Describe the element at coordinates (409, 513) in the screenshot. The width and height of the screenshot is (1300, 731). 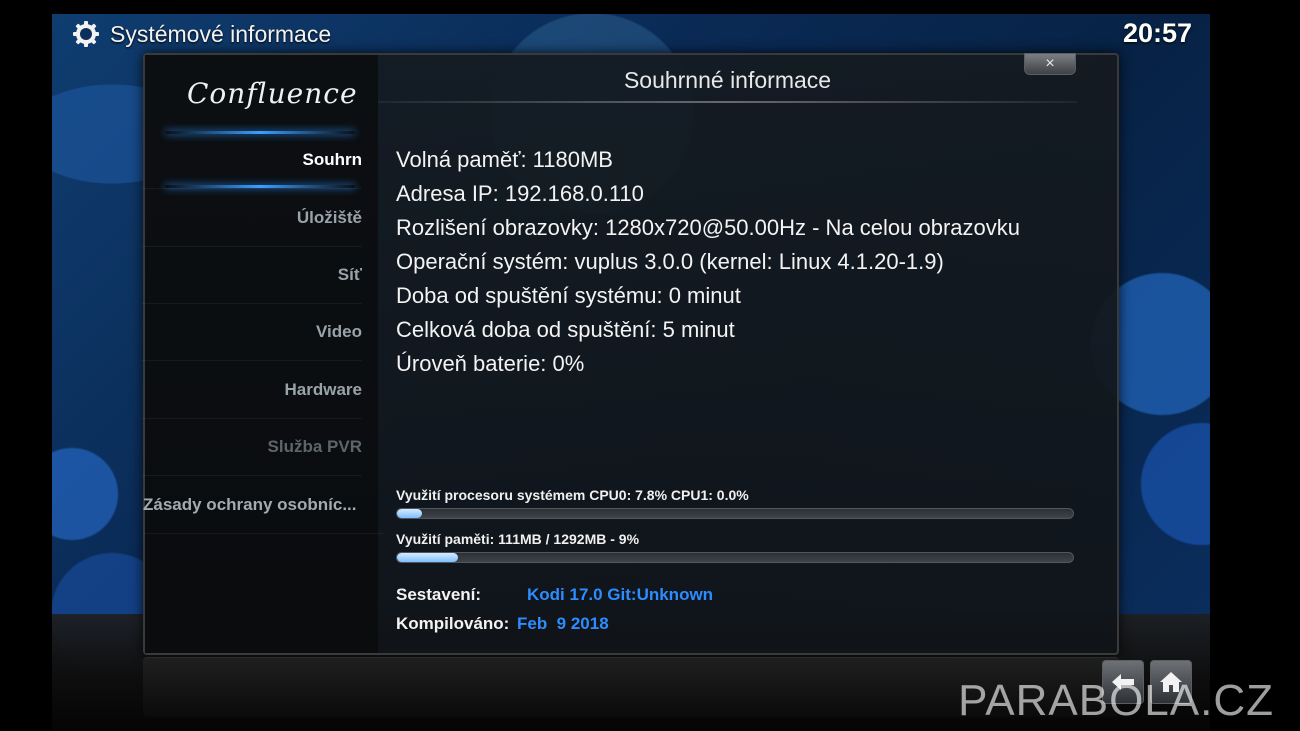
I see `cpu-usage-fill` at that location.